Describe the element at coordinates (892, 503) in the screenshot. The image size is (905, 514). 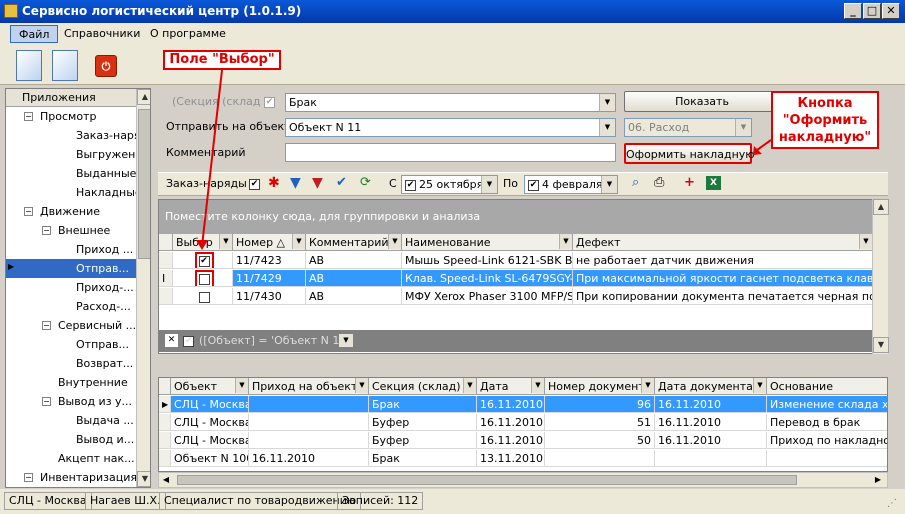
I see `resize-grip-icon: ⋰` at that location.